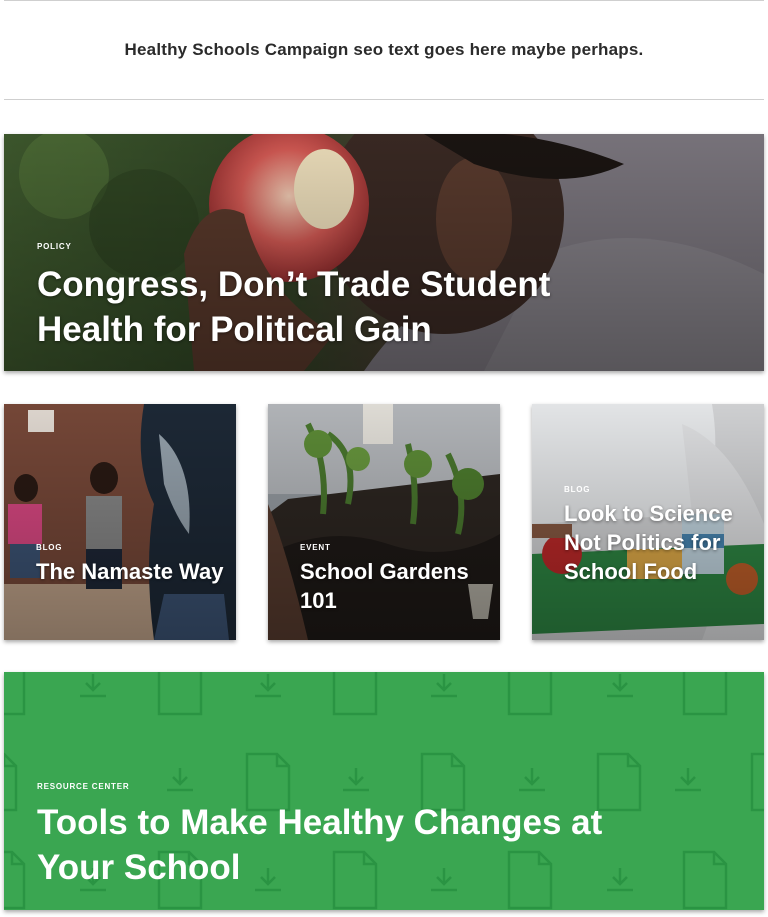  I want to click on top-divider, so click(384, 0).